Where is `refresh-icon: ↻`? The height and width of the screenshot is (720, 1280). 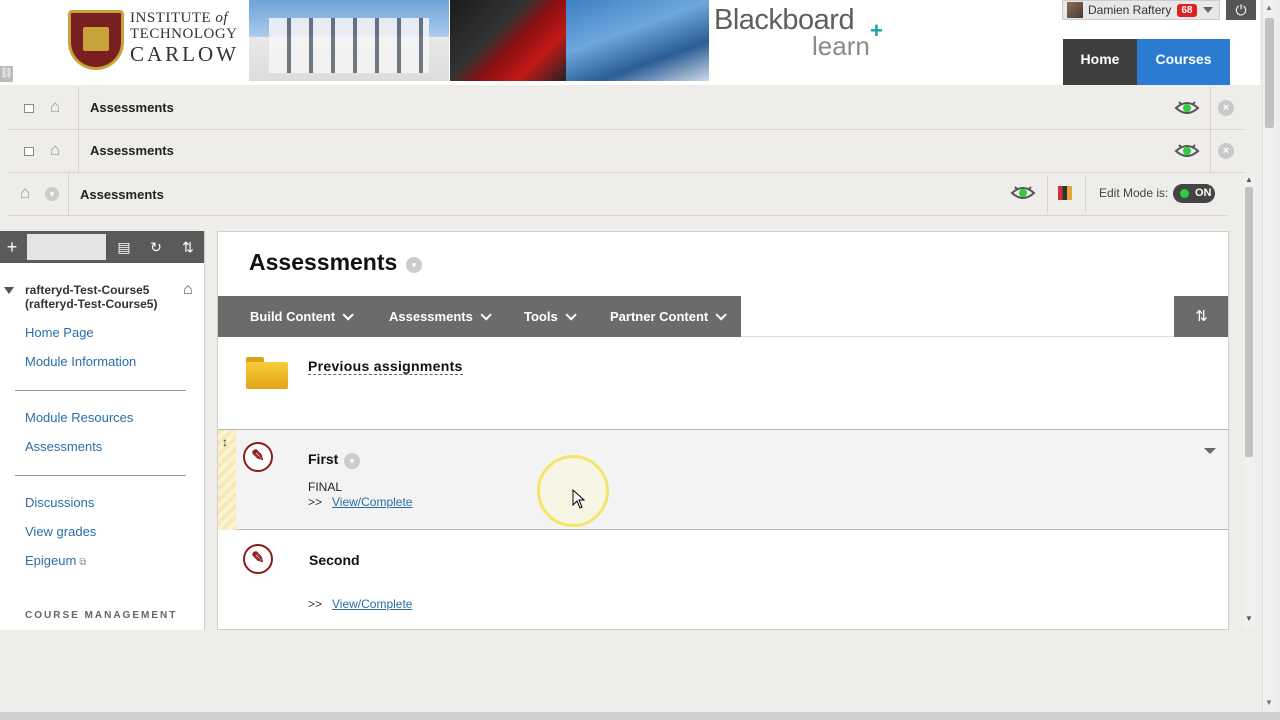 refresh-icon: ↻ is located at coordinates (156, 247).